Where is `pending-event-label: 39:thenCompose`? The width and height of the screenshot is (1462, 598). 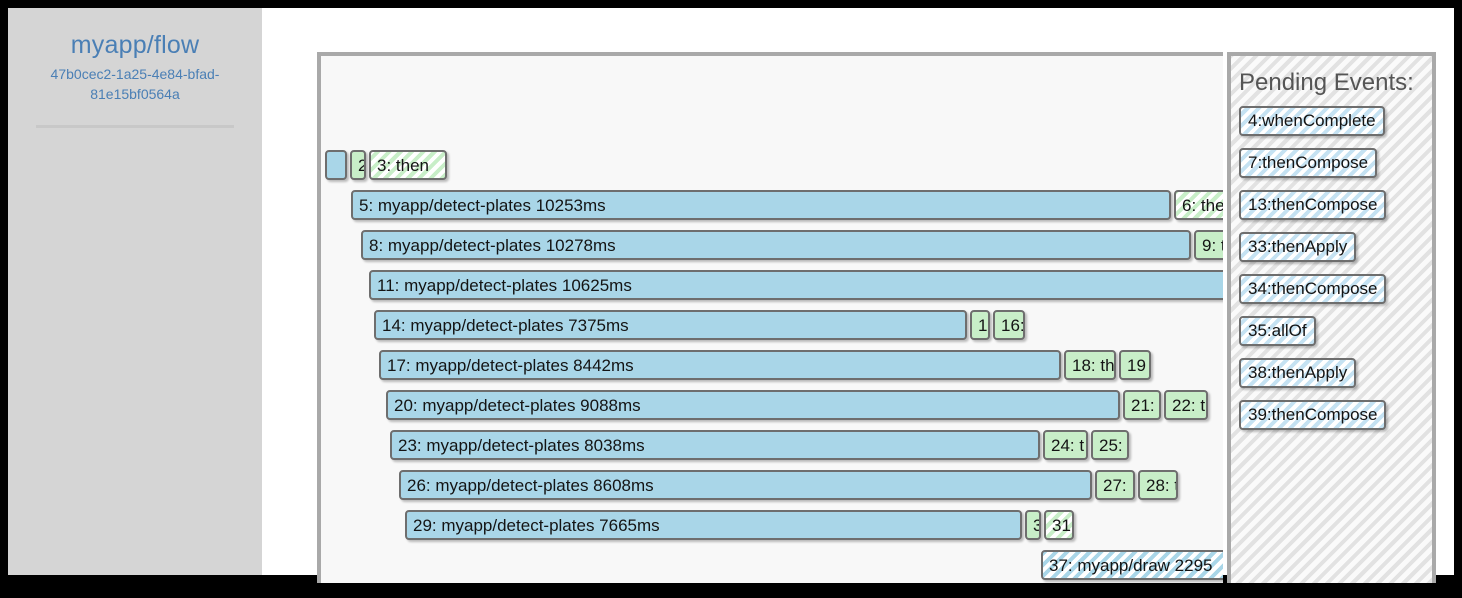
pending-event-label: 39:thenCompose is located at coordinates (1313, 414).